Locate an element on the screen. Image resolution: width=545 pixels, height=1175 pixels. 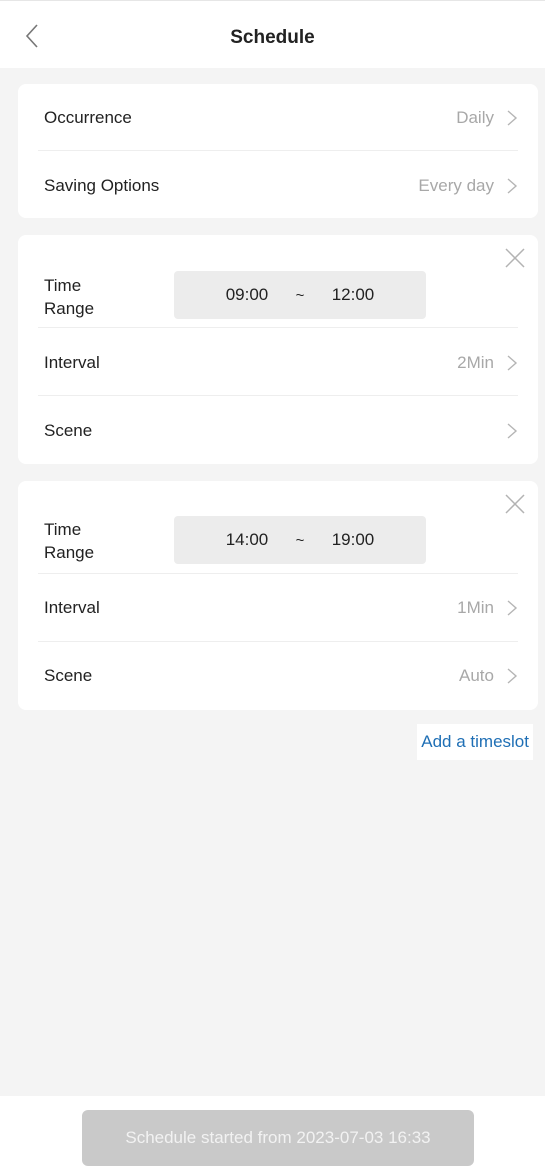
end-time: 19:00 is located at coordinates (353, 540).